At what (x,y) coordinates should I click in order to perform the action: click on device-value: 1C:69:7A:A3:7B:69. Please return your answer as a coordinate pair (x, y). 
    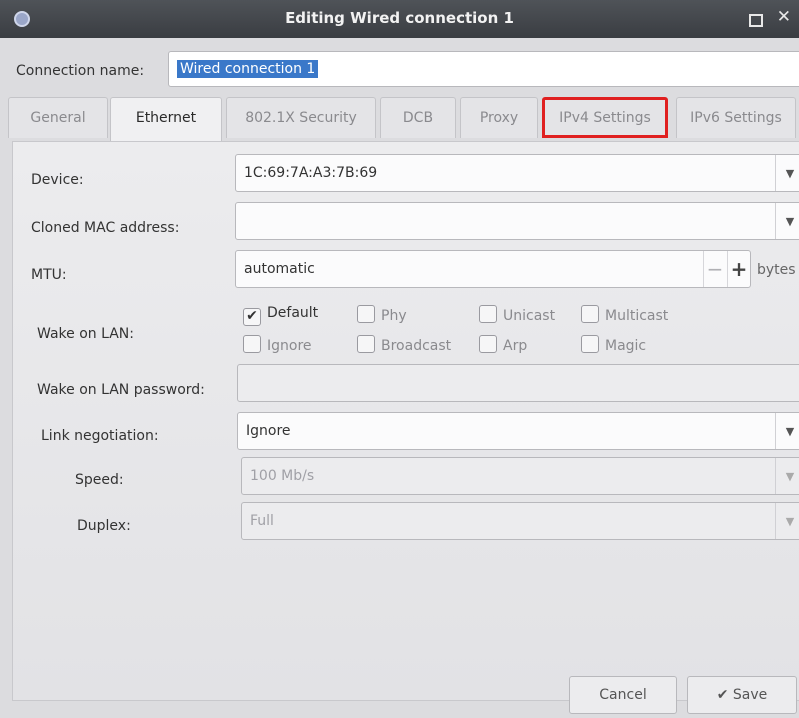
    Looking at the image, I should click on (311, 173).